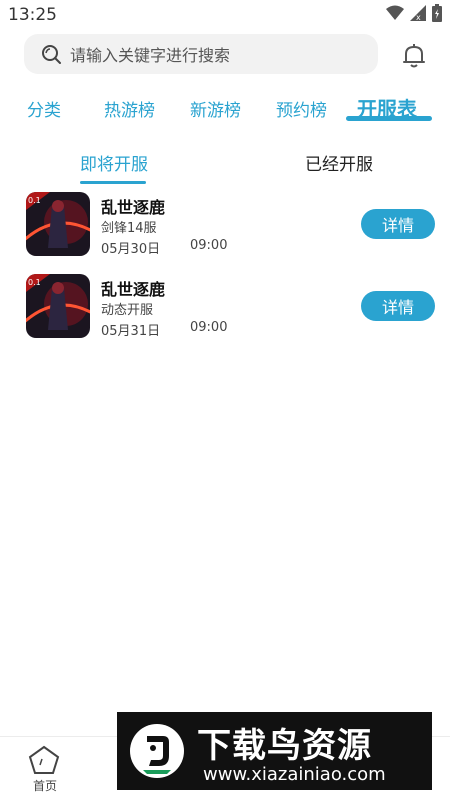  Describe the element at coordinates (225, 313) in the screenshot. I see `list-item: 0.1 乱世逐鹿 动态开服 05月31日 09:00 详情` at that location.